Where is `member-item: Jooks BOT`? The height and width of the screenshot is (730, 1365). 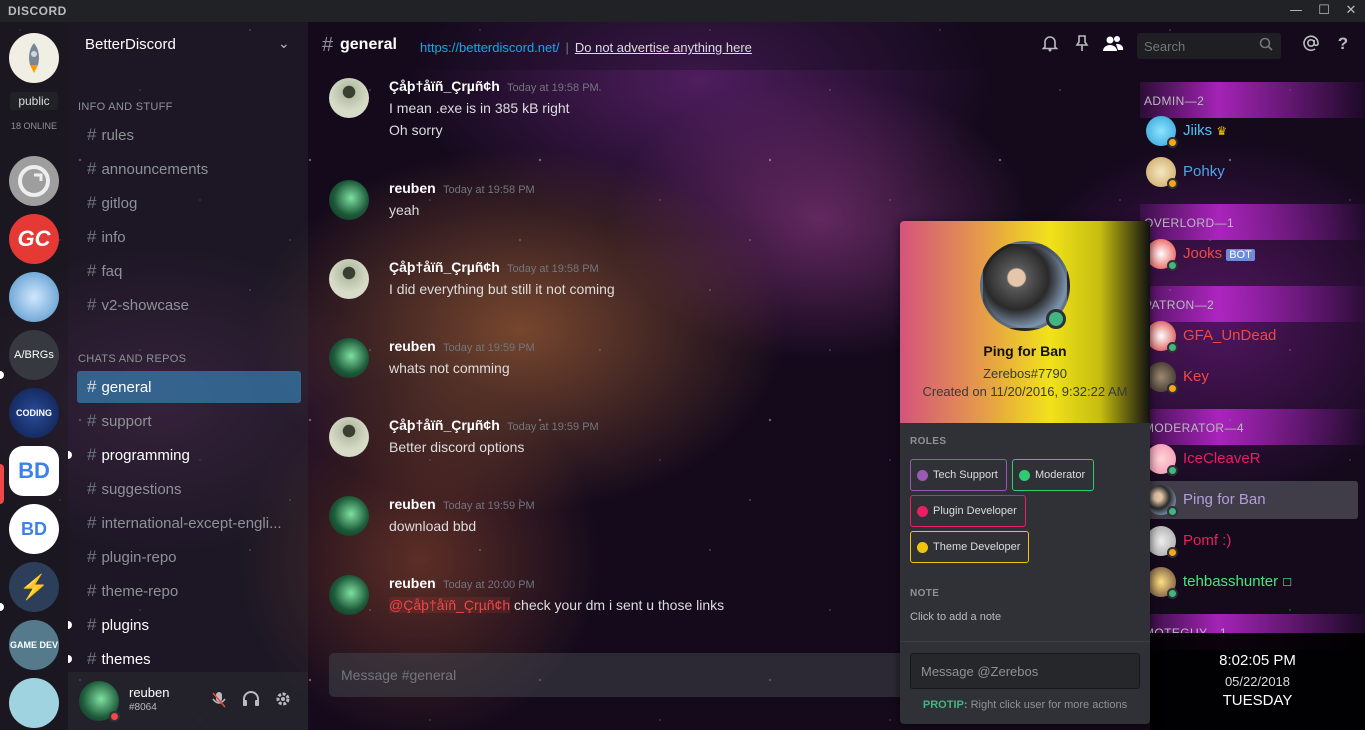 member-item: Jooks BOT is located at coordinates (1249, 254).